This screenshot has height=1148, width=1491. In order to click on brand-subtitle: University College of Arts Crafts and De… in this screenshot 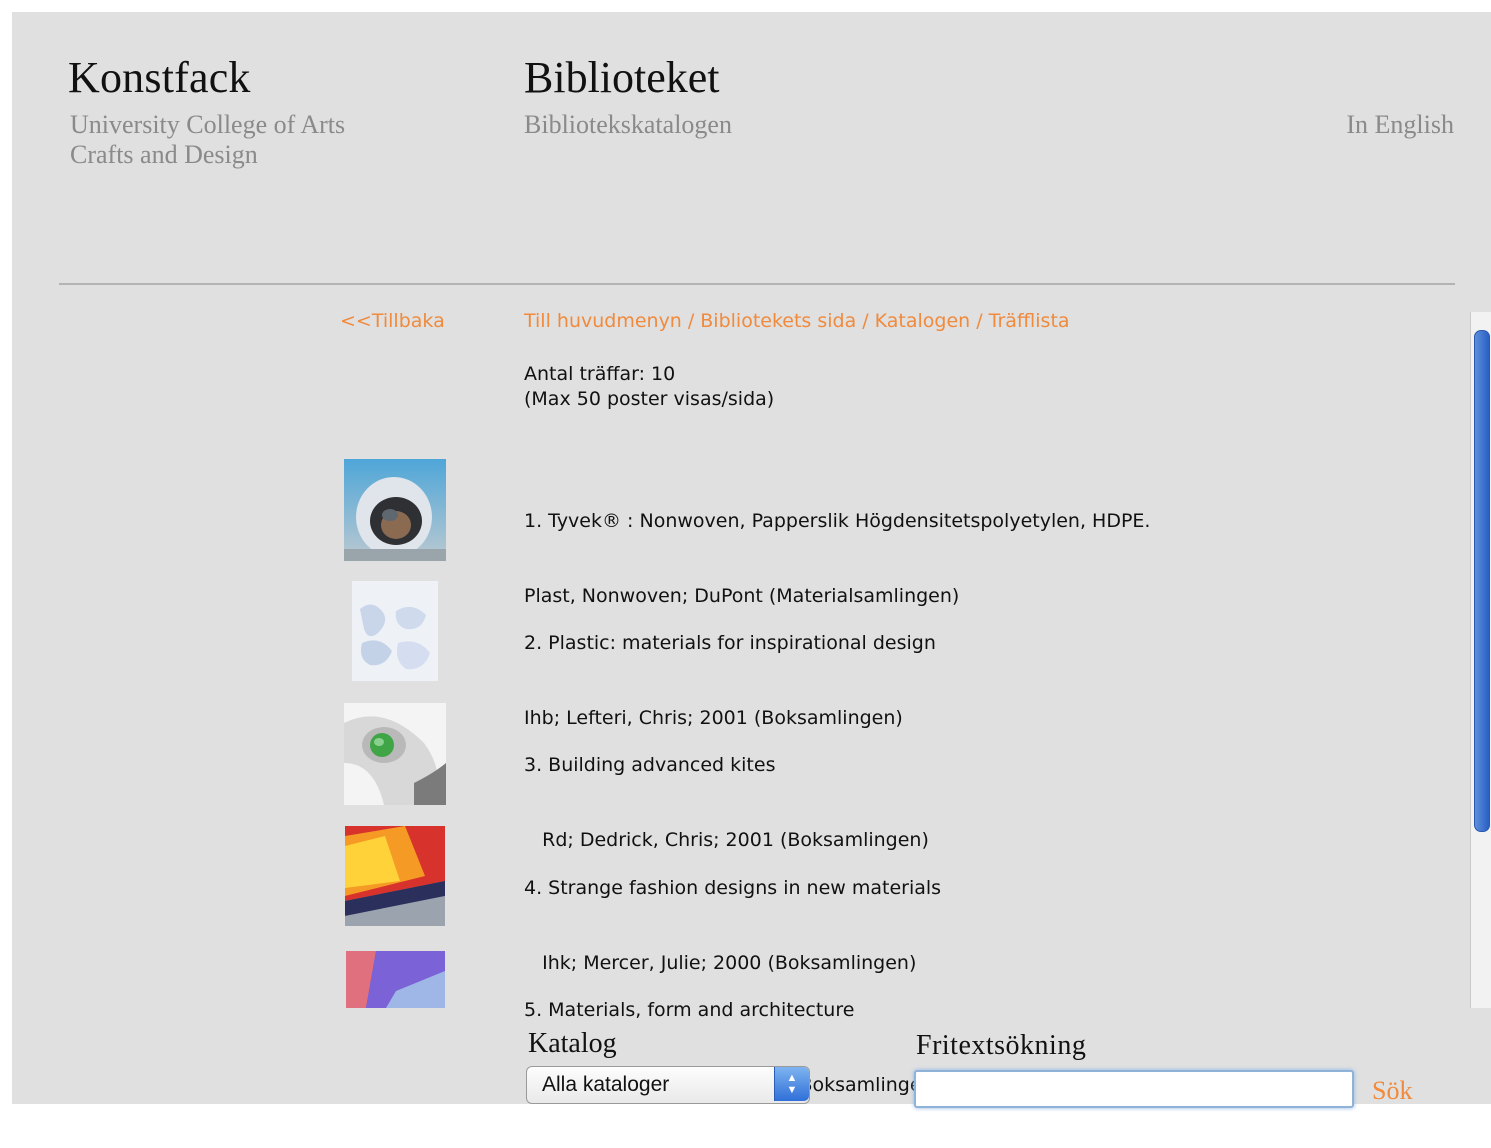, I will do `click(208, 139)`.